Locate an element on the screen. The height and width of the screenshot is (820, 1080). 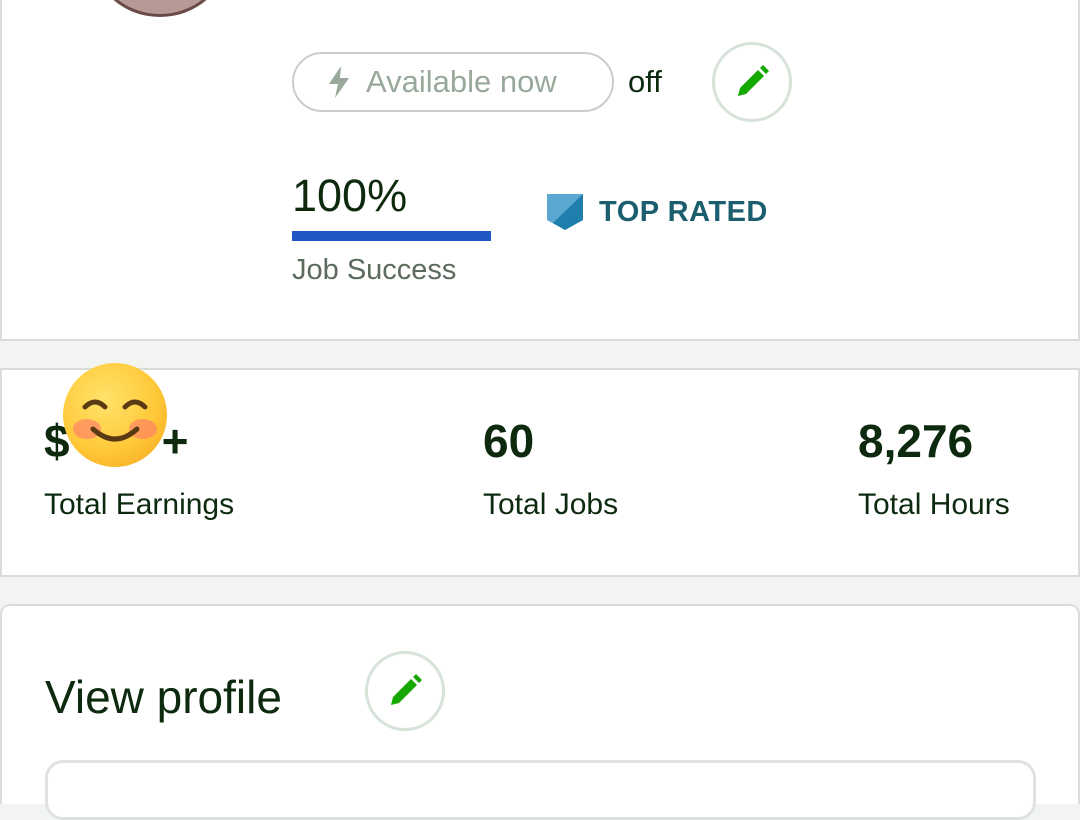
availability-state: off is located at coordinates (645, 81).